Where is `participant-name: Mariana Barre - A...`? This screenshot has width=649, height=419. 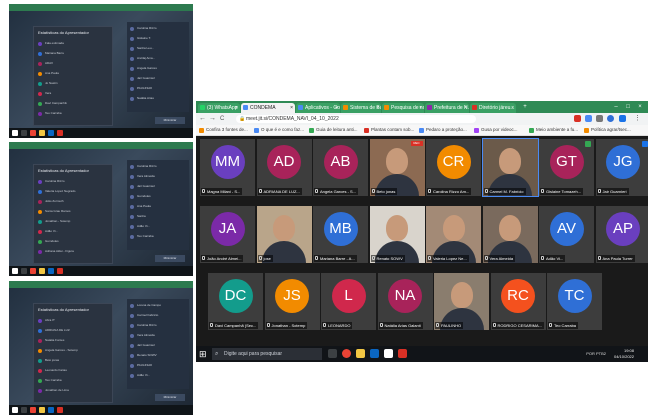
participant-name: Mariana Barre - A... is located at coordinates (335, 258).